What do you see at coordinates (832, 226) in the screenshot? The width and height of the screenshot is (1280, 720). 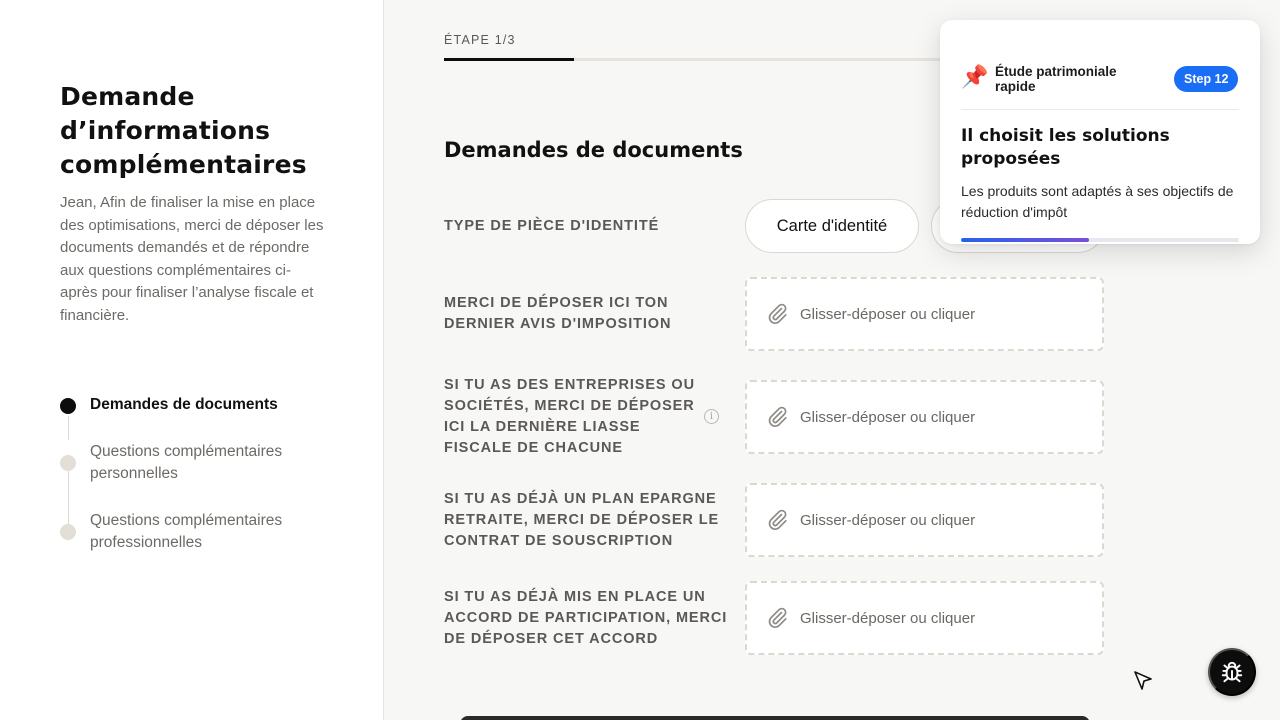 I see `id-type-option-id-card: Carte d'identité` at bounding box center [832, 226].